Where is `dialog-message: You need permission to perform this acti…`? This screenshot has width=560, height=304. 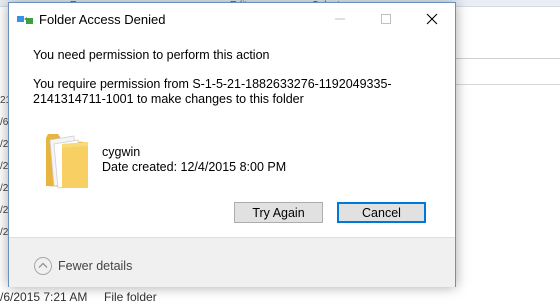
dialog-message: You need permission to perform this acti… is located at coordinates (151, 55).